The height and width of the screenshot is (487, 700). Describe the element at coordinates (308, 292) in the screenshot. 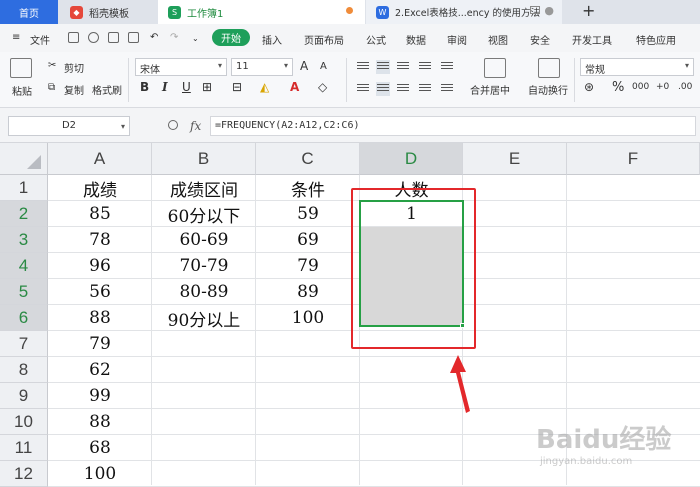

I see `cell-c5: 89` at that location.